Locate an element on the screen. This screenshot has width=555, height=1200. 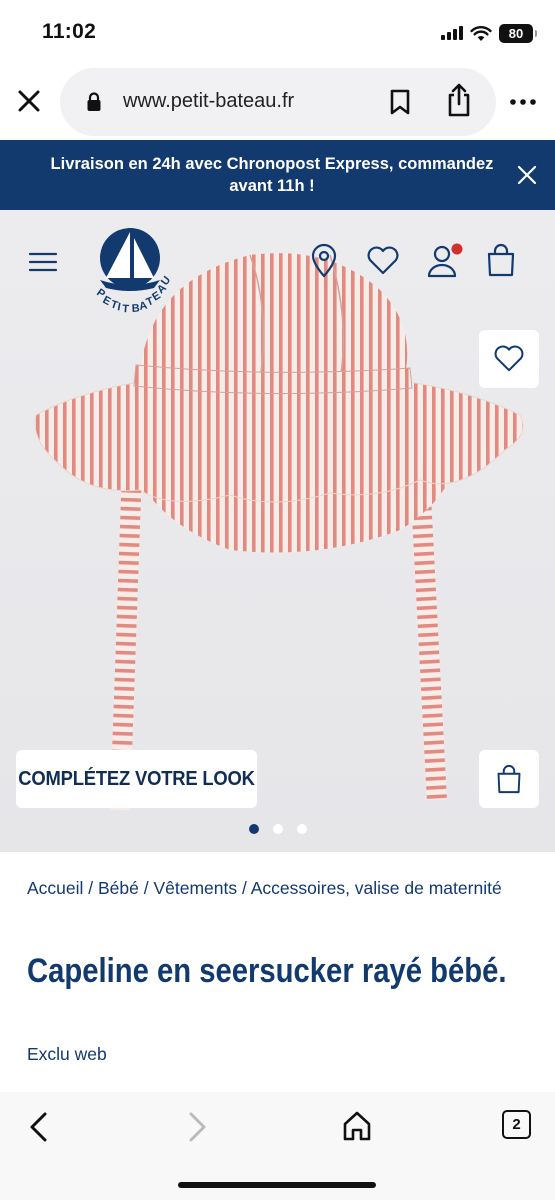
status-bar: 11:02 80 is located at coordinates (277, 32).